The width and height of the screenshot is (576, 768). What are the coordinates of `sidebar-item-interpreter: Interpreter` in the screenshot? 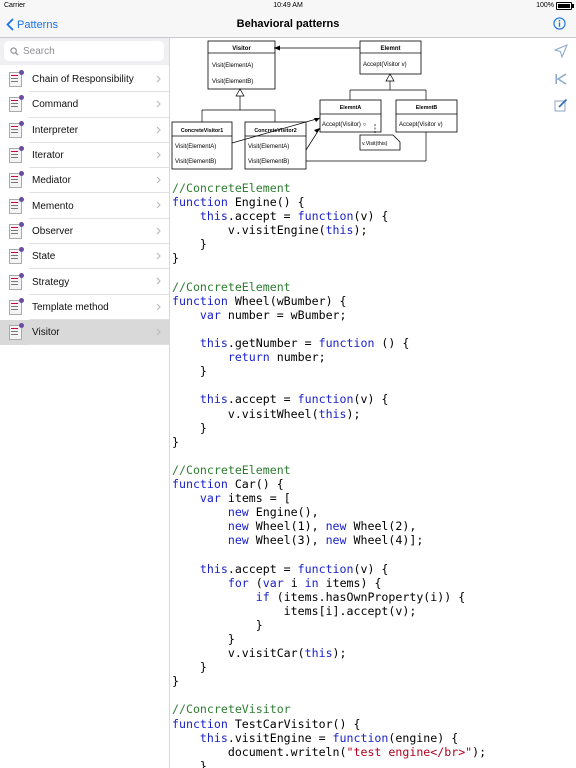 It's located at (84, 131).